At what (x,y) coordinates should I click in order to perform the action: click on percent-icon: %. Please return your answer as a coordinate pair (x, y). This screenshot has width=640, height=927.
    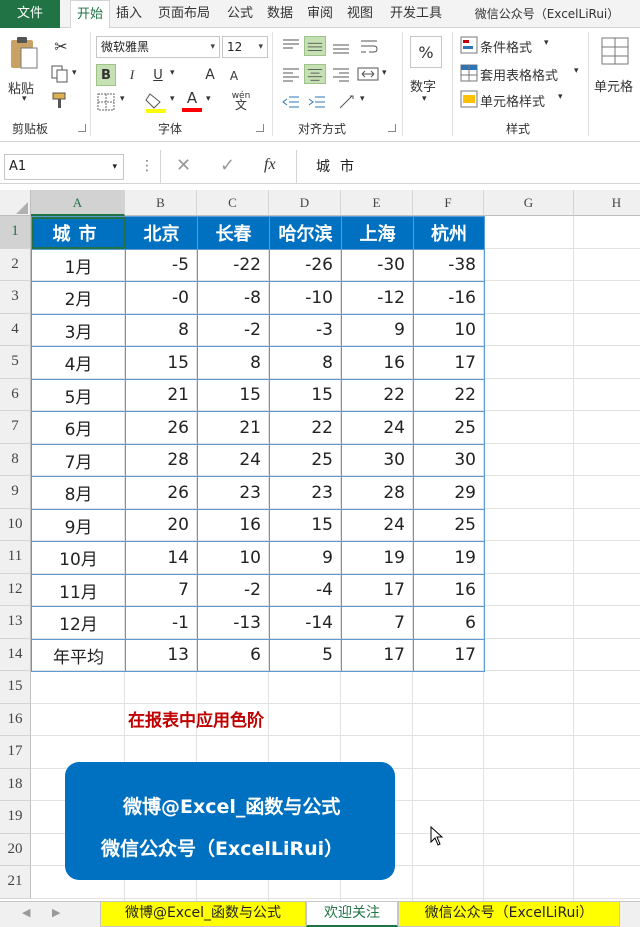
    Looking at the image, I should click on (426, 52).